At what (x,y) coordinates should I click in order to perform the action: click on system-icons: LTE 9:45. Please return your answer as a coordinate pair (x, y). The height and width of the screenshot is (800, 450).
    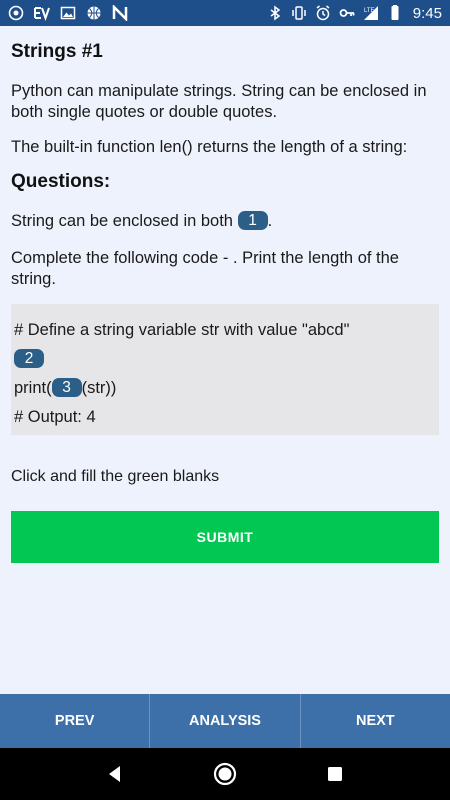
    Looking at the image, I should click on (354, 13).